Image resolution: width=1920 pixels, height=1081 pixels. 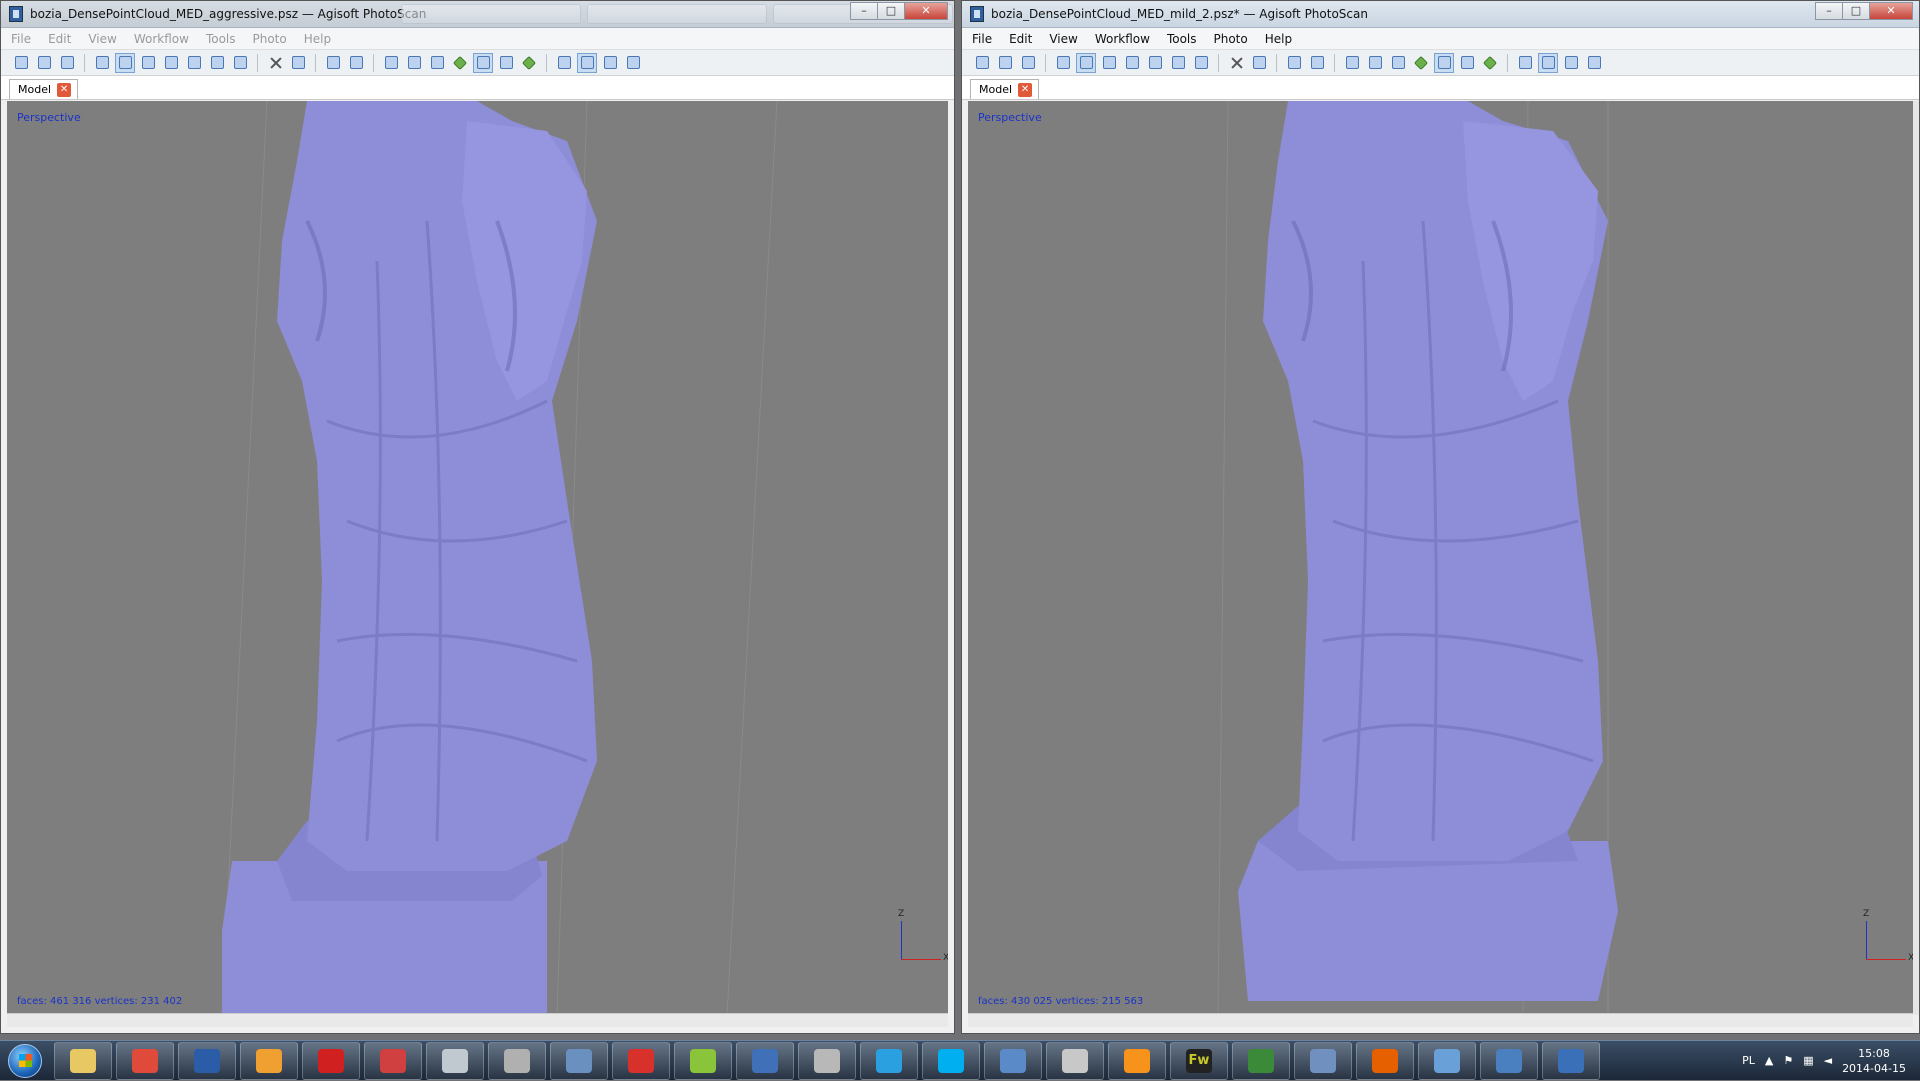 I want to click on taskbar-calculator-app, so click(x=579, y=1060).